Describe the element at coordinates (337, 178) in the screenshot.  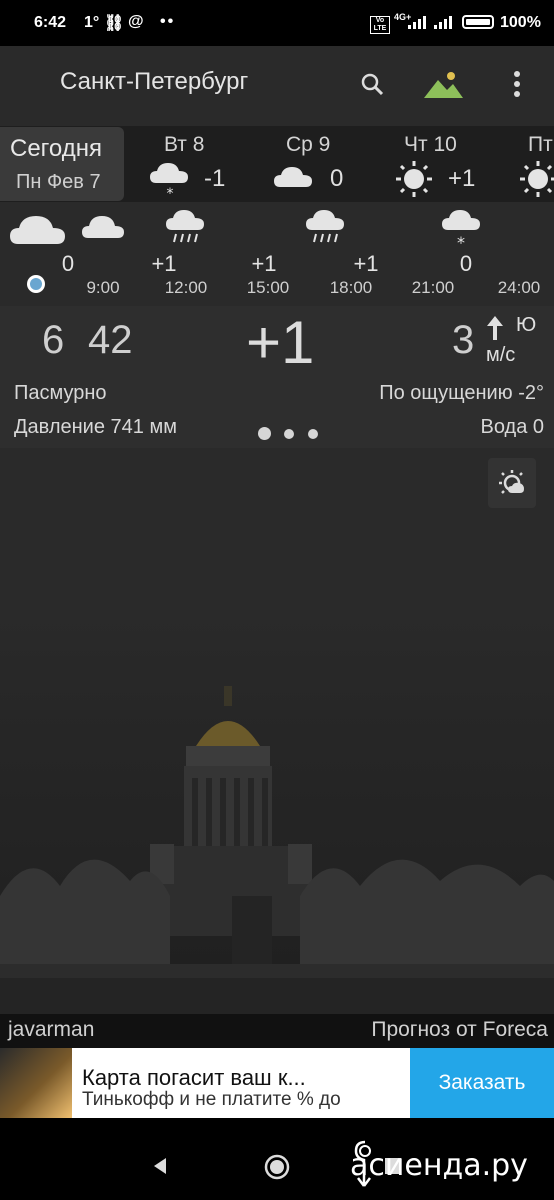
I see `day-temp: 0` at that location.